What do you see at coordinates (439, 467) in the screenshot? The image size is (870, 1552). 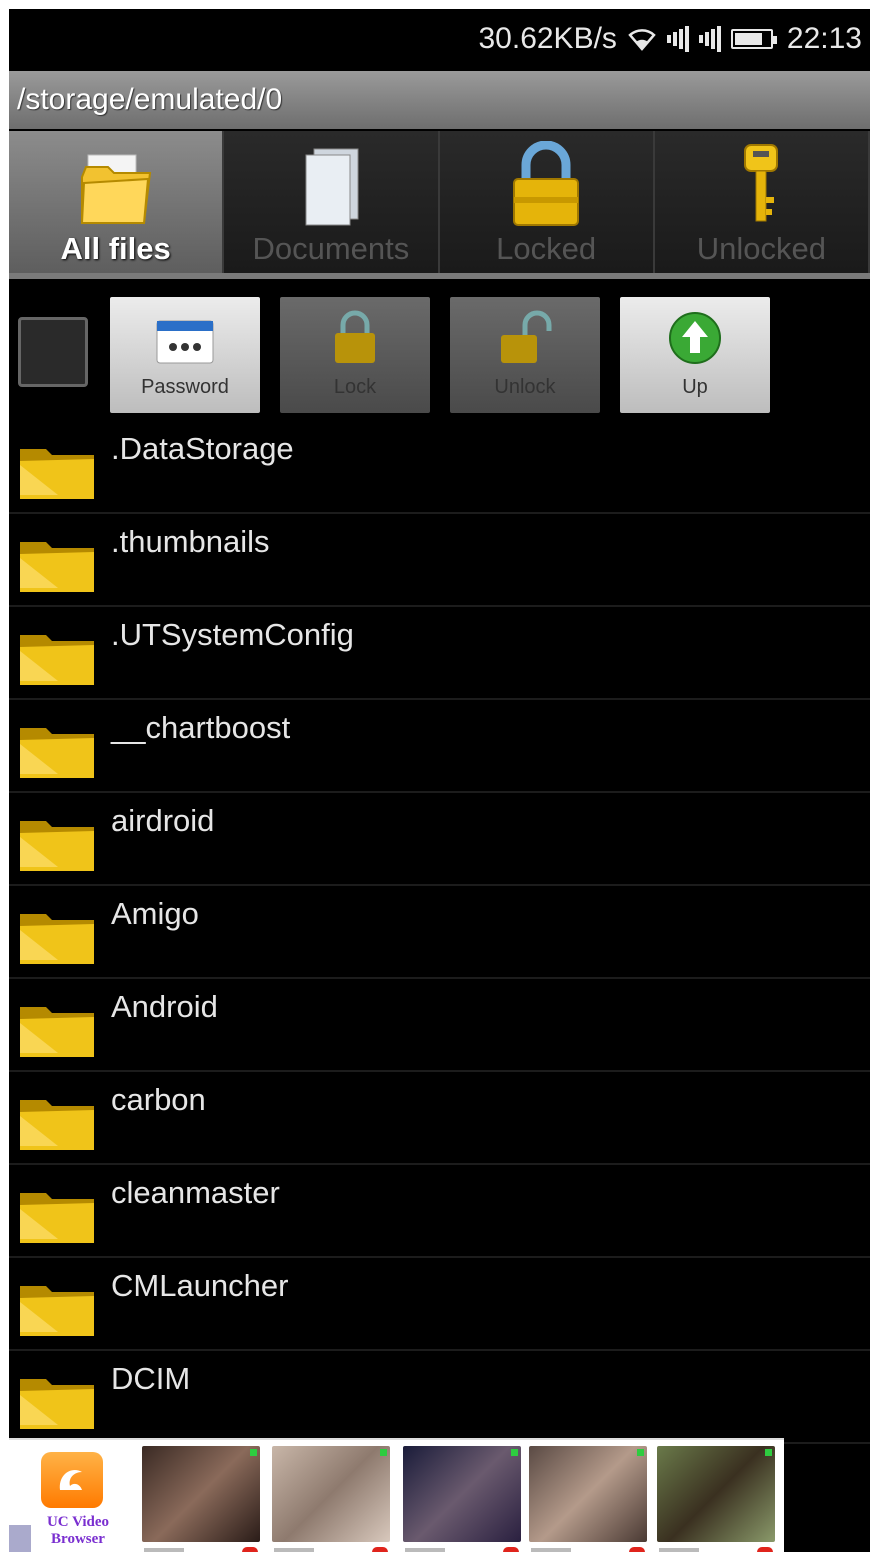 I see `list-item: .DataStorage` at bounding box center [439, 467].